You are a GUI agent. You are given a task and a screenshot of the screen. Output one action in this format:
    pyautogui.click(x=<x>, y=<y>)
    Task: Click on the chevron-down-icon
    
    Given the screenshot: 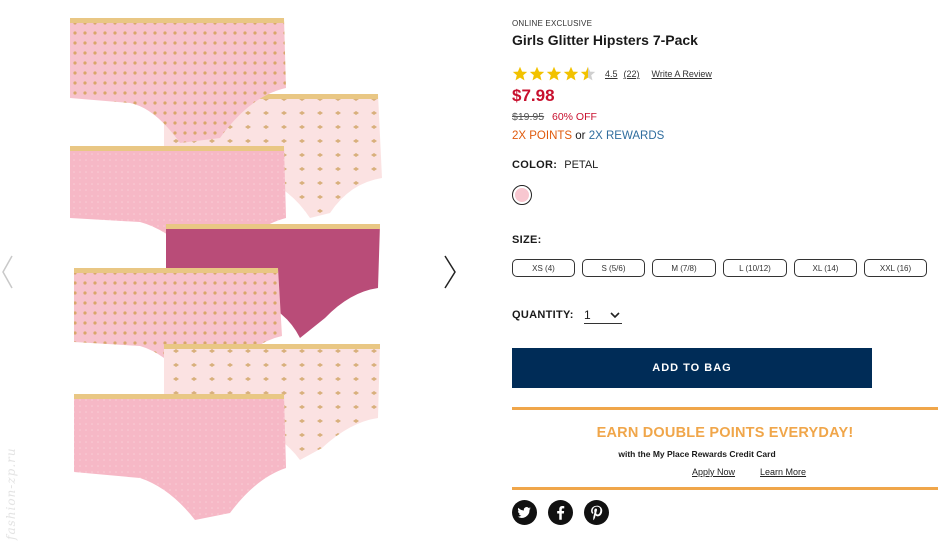 What is the action you would take?
    pyautogui.click(x=615, y=315)
    